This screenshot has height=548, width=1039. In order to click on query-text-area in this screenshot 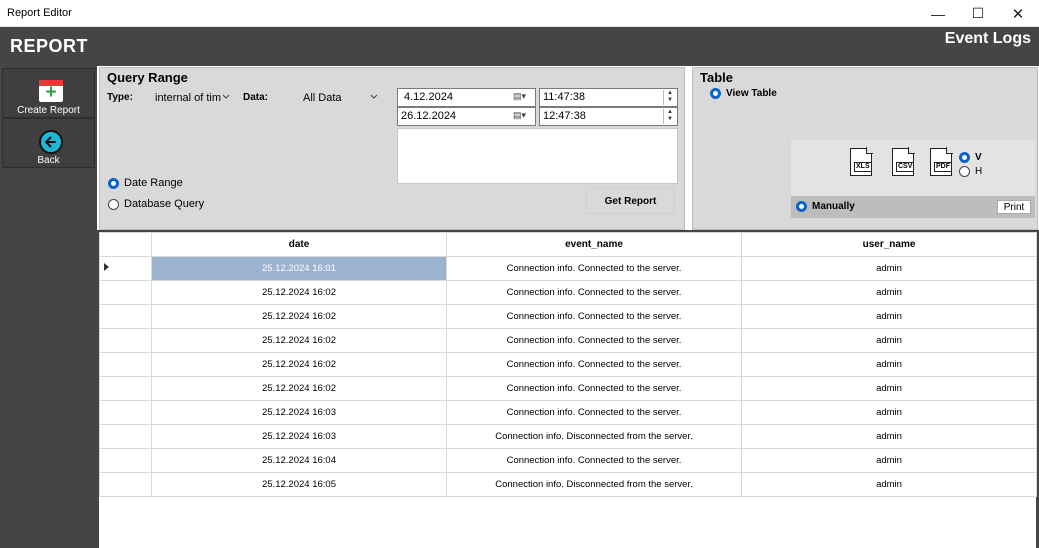, I will do `click(537, 156)`.